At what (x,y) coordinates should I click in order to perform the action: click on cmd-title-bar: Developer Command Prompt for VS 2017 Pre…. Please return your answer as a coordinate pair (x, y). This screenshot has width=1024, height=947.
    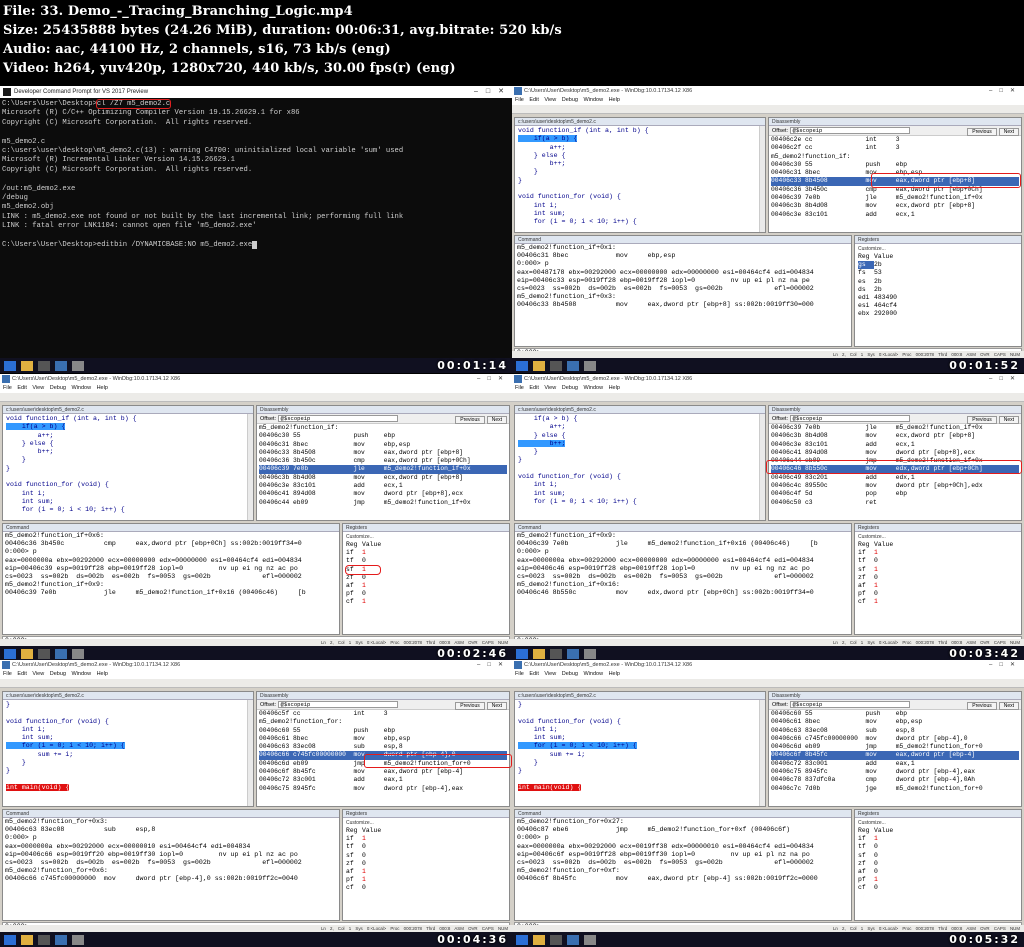
    Looking at the image, I should click on (256, 92).